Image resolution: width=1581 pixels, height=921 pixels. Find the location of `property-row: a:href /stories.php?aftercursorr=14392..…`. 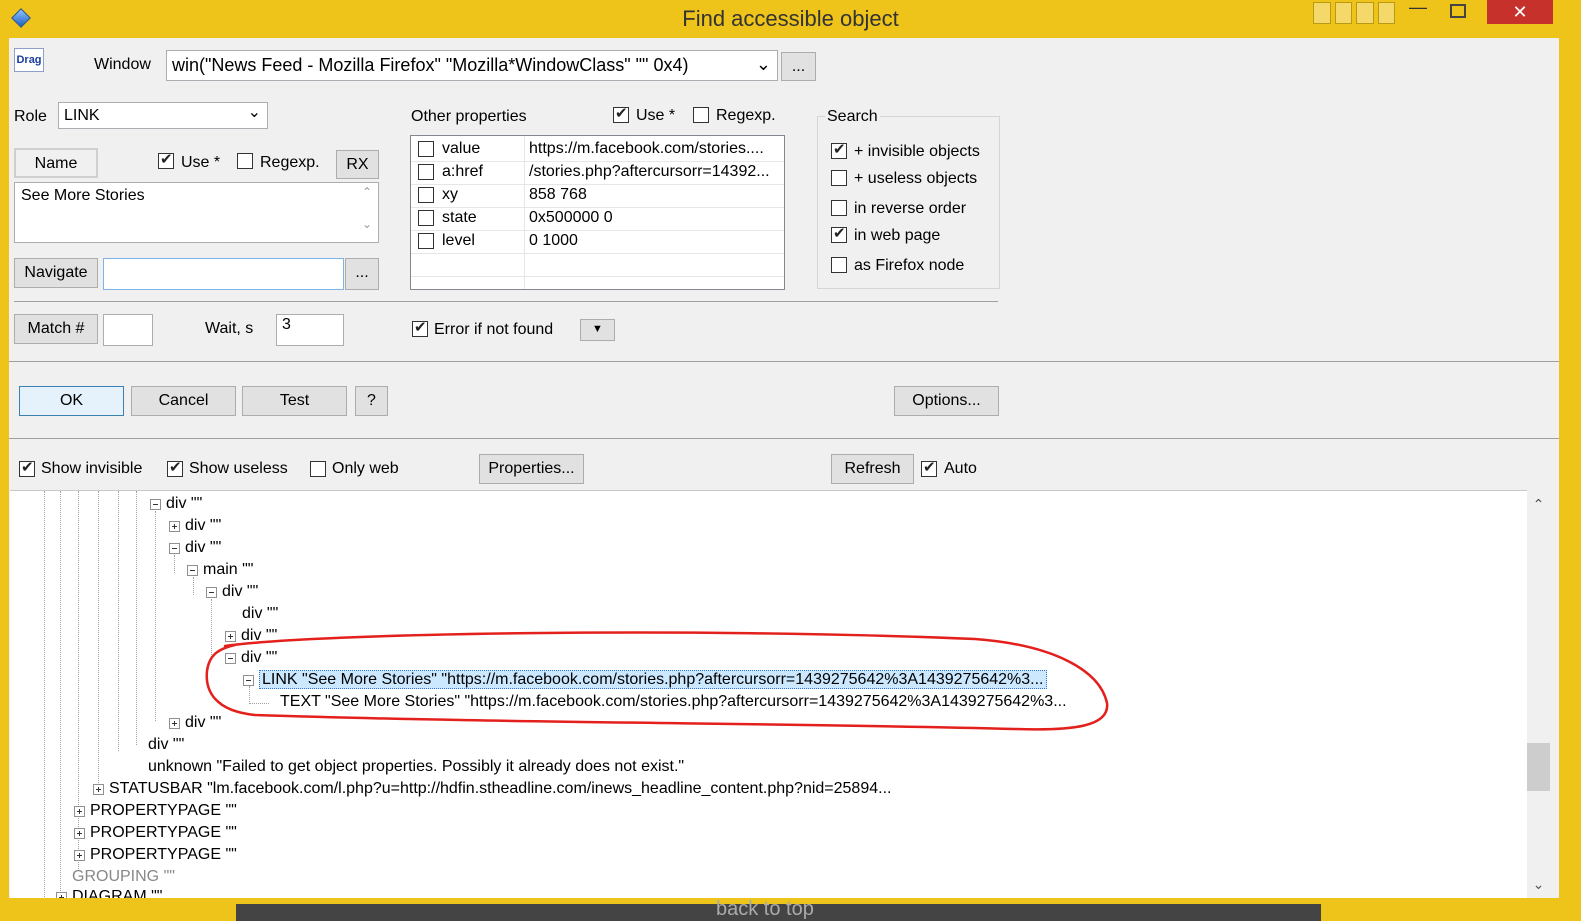

property-row: a:href /stories.php?aftercursorr=14392..… is located at coordinates (597, 173).